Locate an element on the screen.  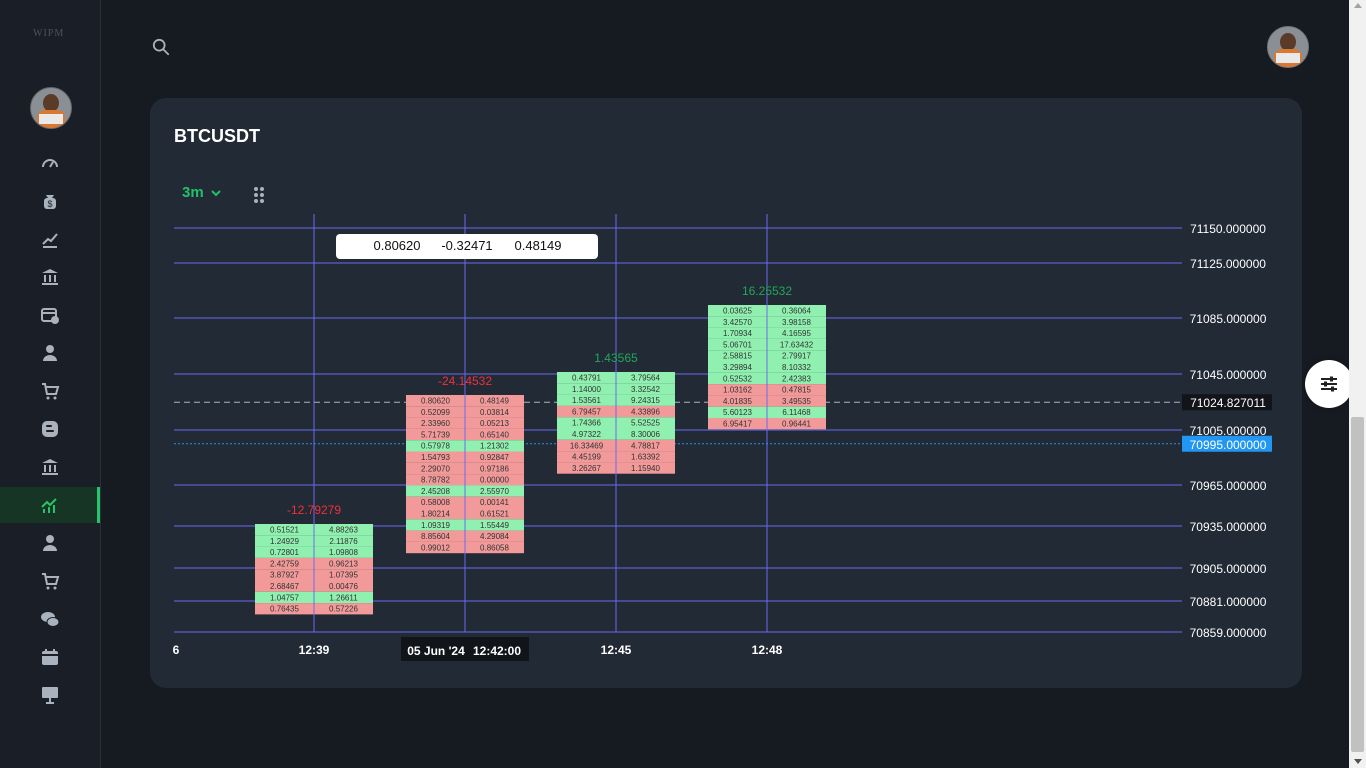
scroll-down-arrow is located at coordinates (1358, 761).